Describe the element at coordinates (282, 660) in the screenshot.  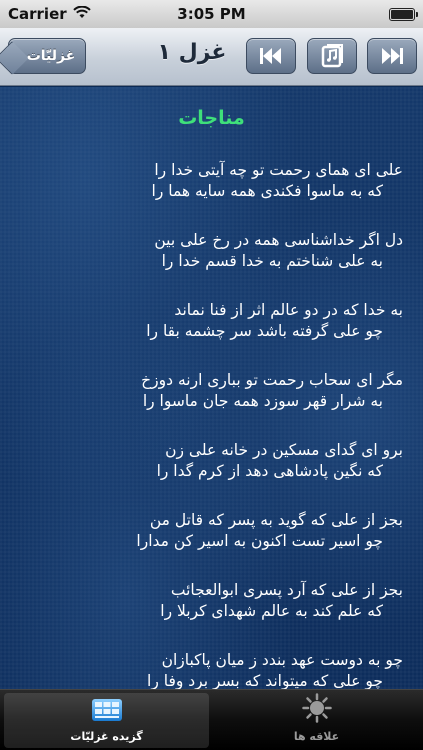
I see `couplet-line-1: چو به دوست عهد بندد ز میان پاکبازان` at that location.